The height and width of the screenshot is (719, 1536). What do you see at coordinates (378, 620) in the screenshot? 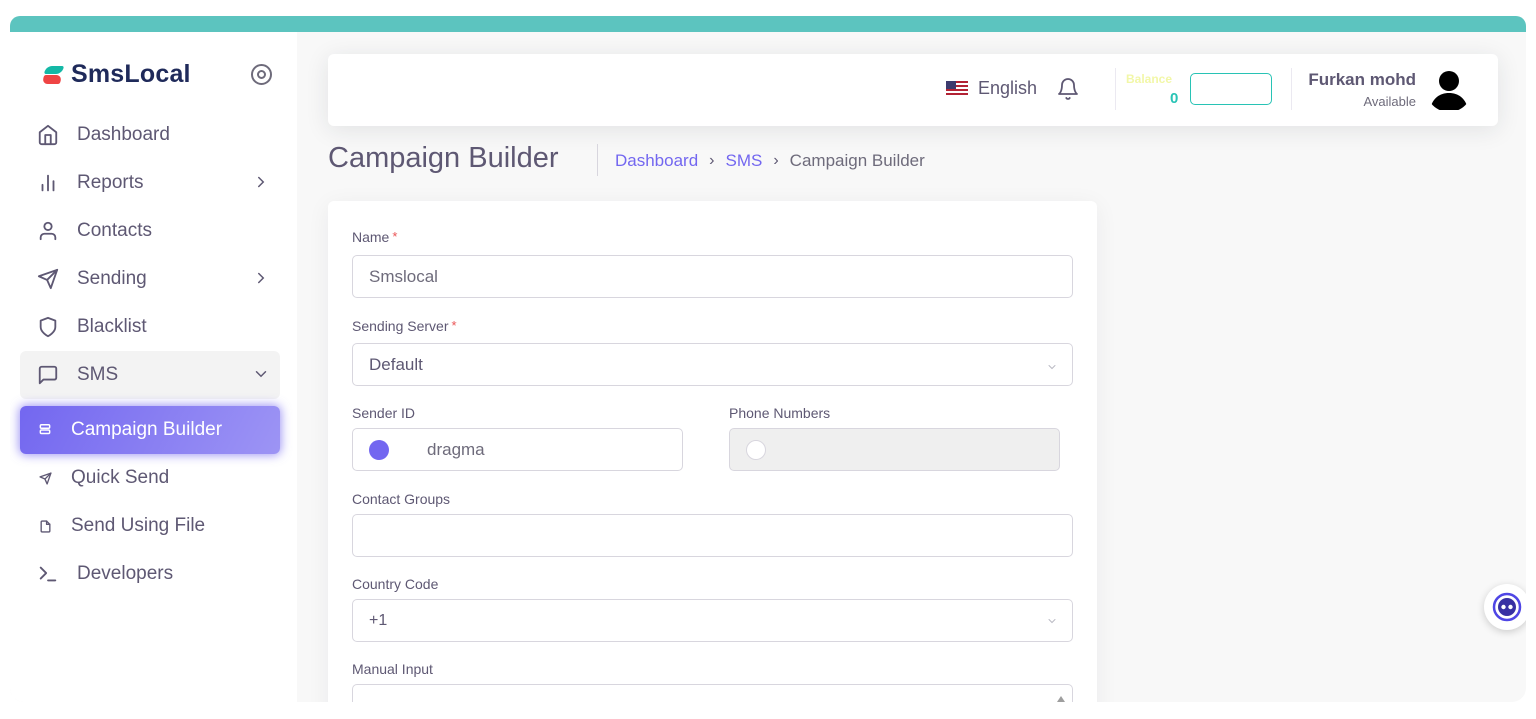
I see `country-code-value: +1` at bounding box center [378, 620].